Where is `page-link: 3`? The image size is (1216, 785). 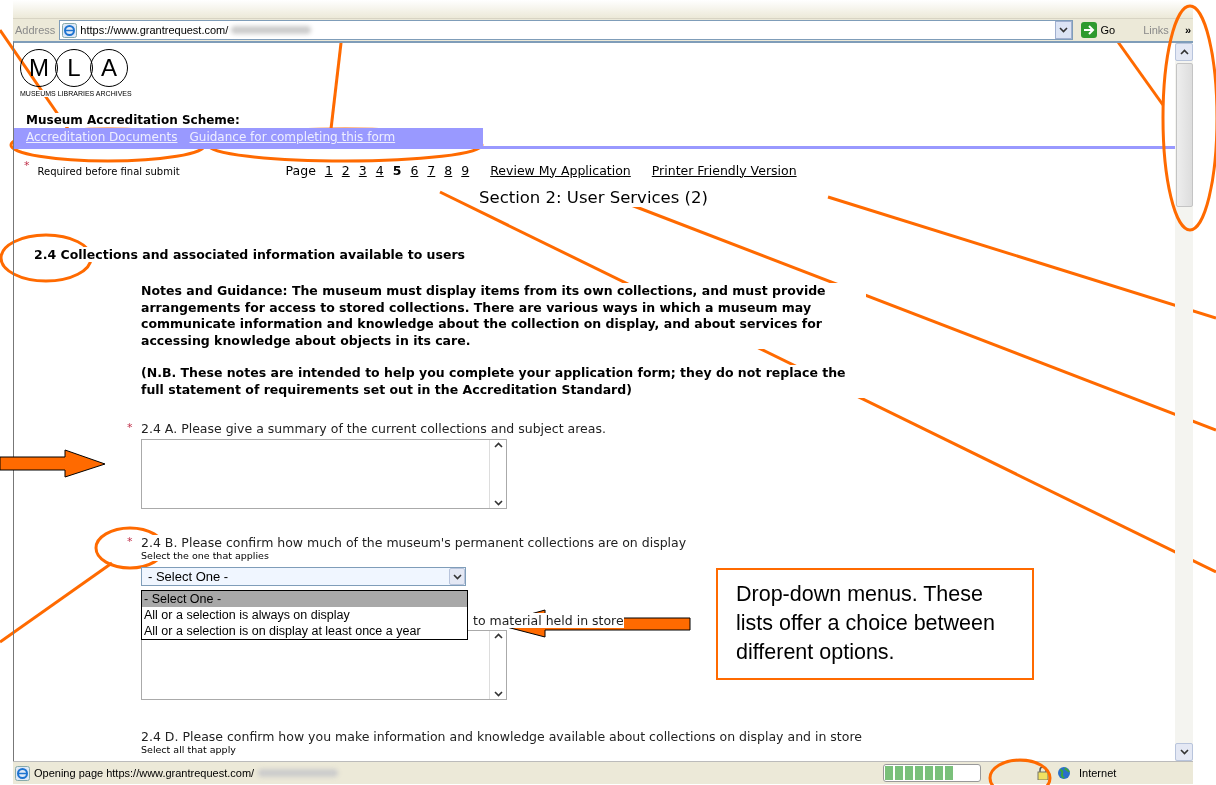
page-link: 3 is located at coordinates (362, 170).